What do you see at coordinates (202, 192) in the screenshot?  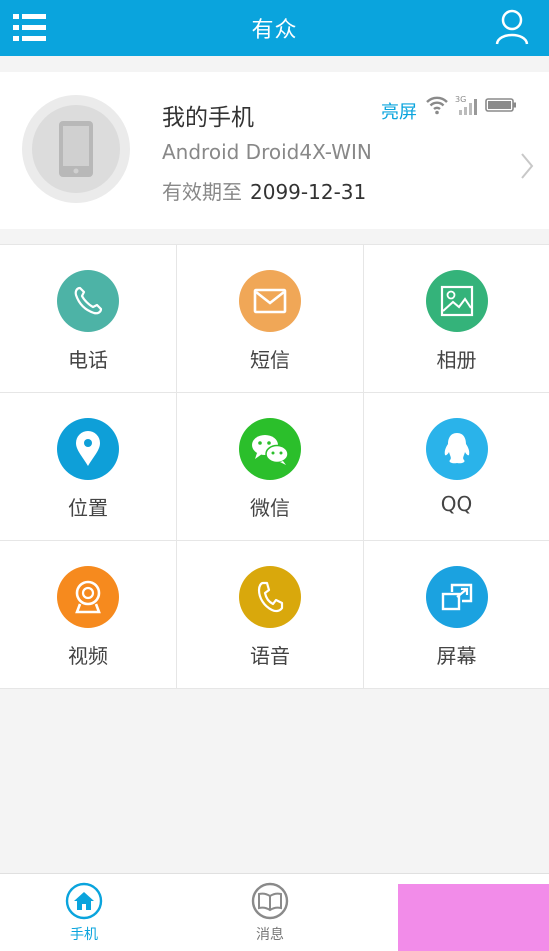 I see `expiry-label: 有效期至` at bounding box center [202, 192].